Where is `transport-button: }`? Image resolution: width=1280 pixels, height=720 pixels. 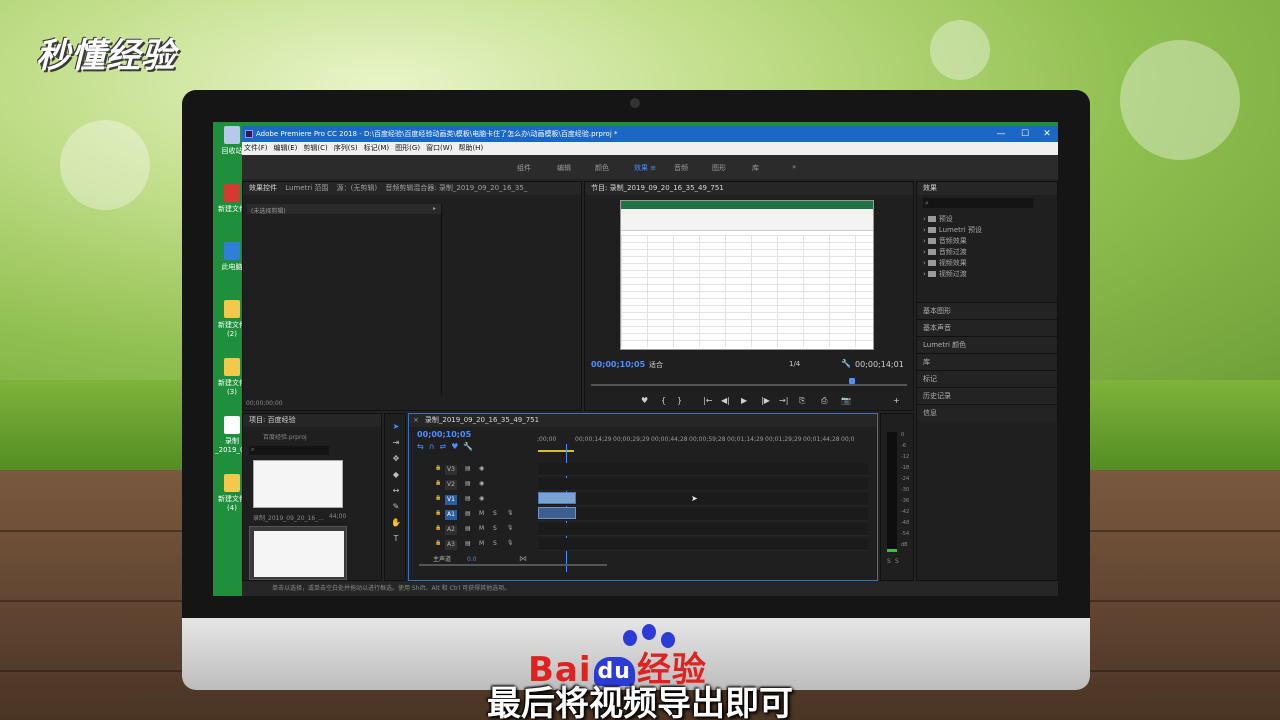 transport-button: } is located at coordinates (679, 400).